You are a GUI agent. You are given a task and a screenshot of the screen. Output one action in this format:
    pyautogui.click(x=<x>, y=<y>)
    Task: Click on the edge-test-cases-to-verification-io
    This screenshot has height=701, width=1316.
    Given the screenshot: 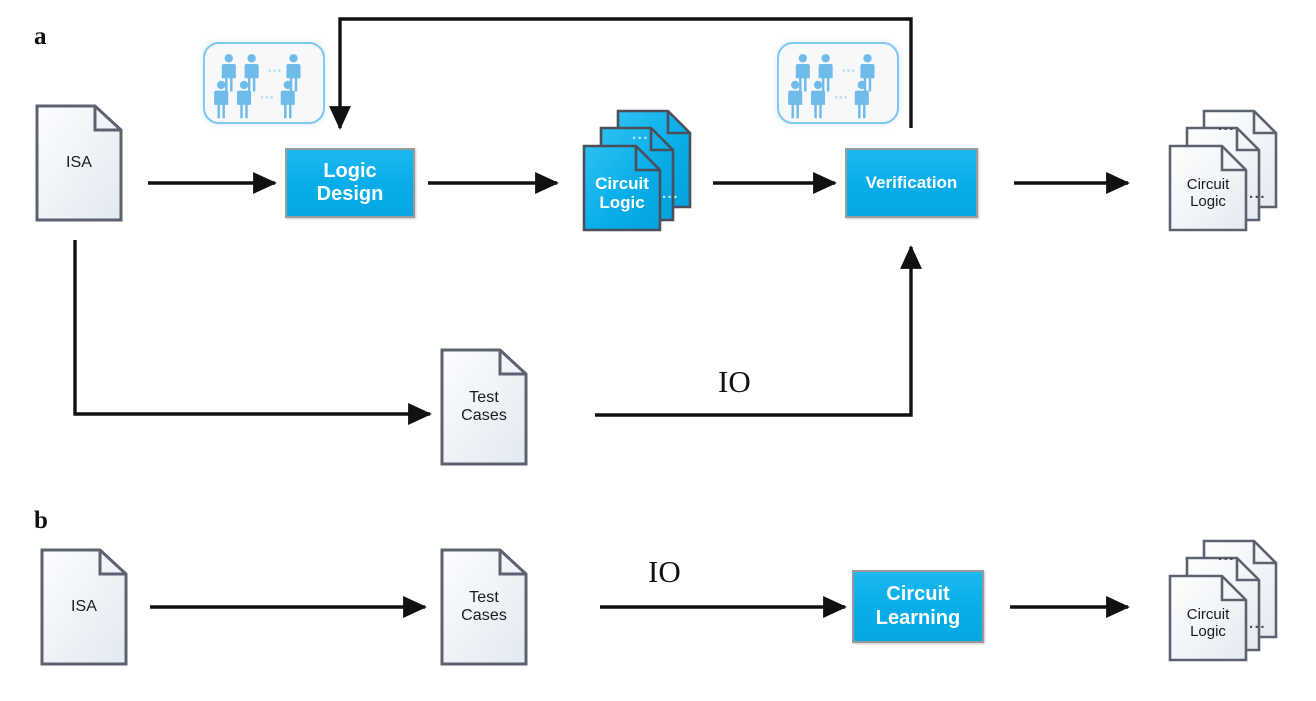 What is the action you would take?
    pyautogui.click(x=758, y=331)
    